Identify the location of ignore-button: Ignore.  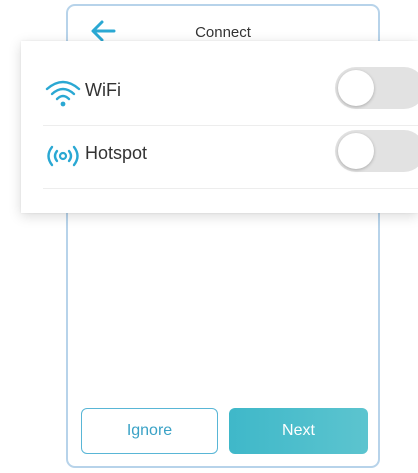
(149, 431).